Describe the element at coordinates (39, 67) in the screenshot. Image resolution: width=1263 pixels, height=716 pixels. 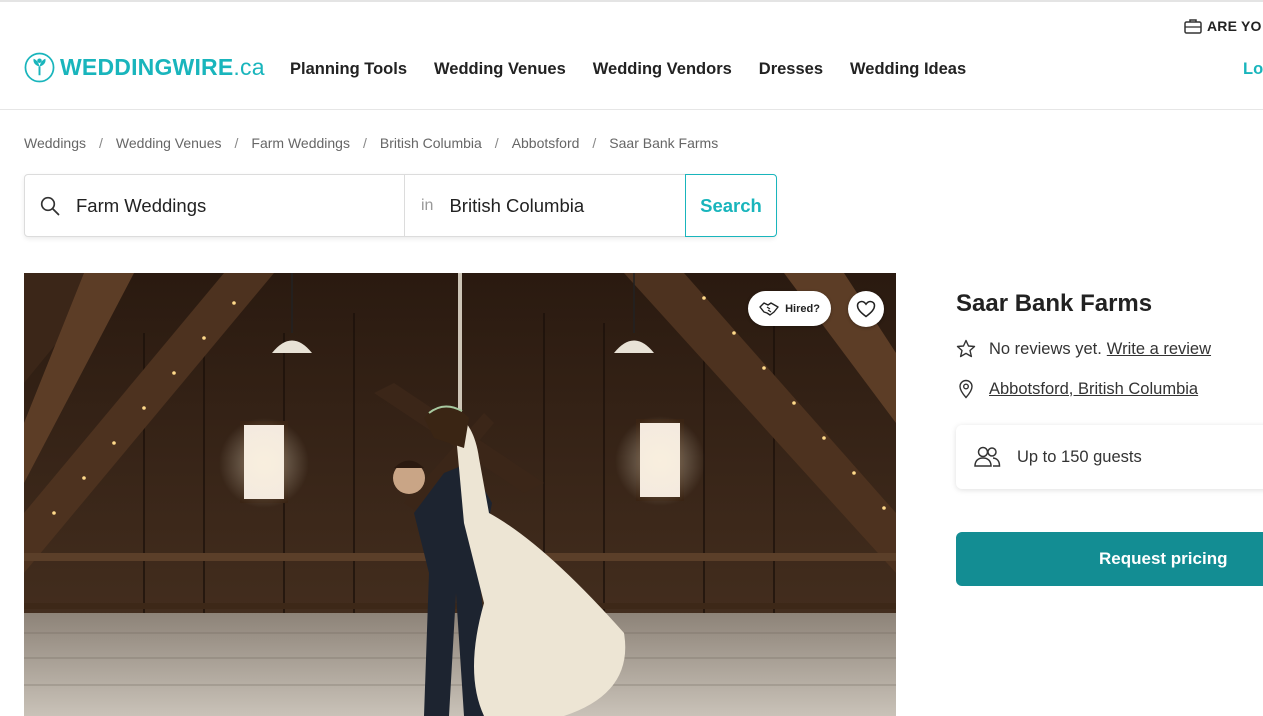
I see `bouquet-logo-icon` at that location.